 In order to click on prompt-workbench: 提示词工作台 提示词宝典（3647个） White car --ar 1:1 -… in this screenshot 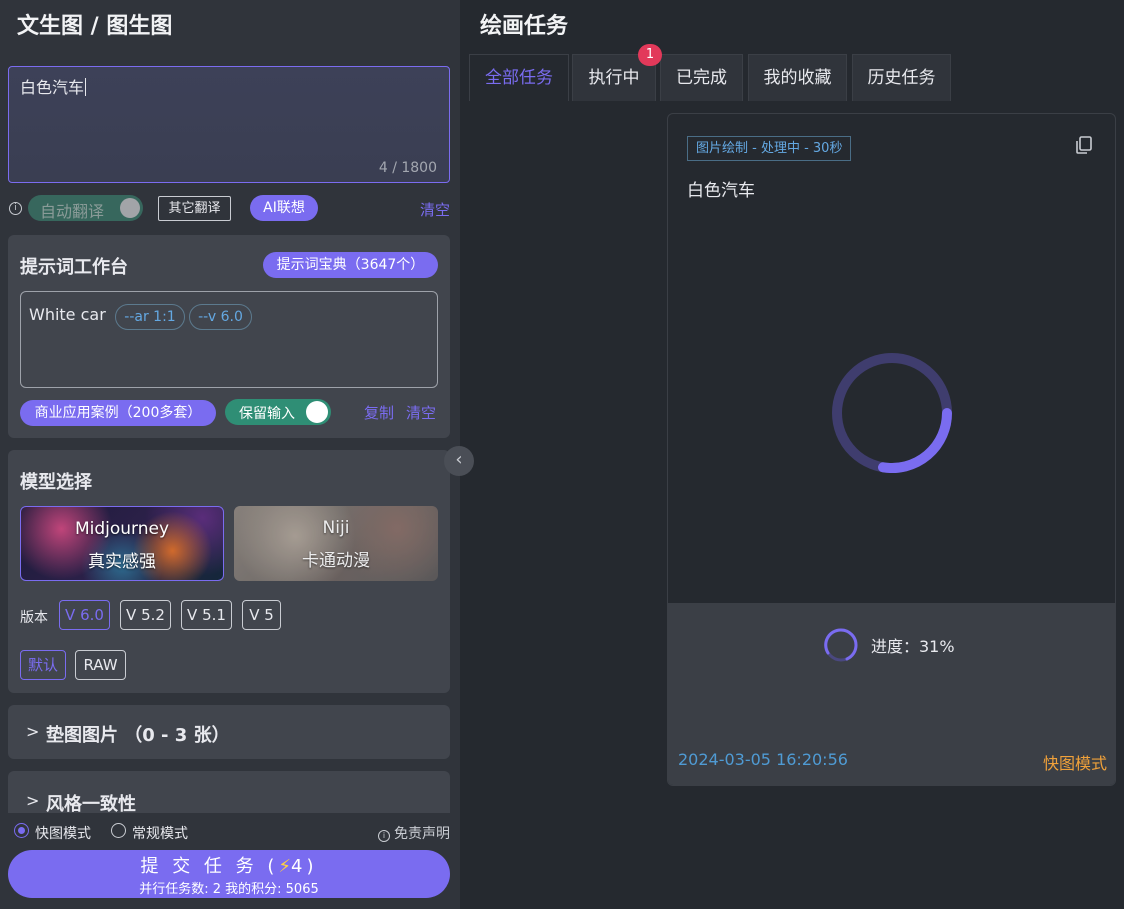, I will do `click(229, 336)`.